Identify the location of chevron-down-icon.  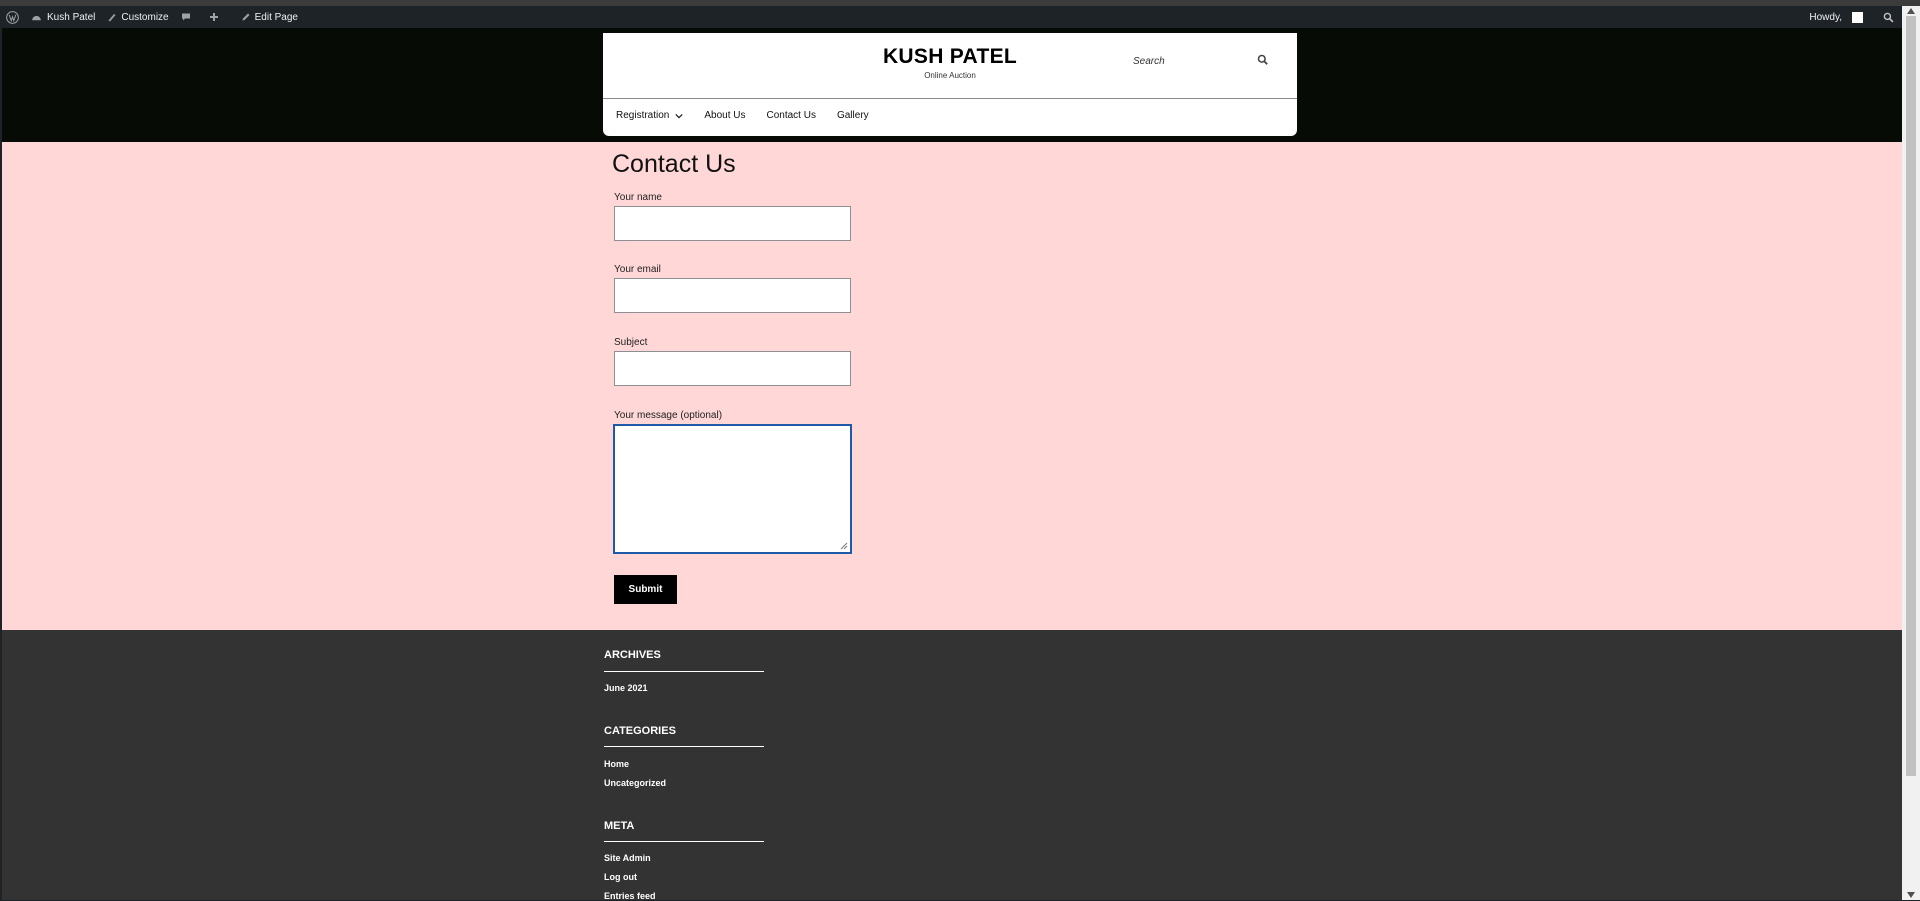
(679, 115).